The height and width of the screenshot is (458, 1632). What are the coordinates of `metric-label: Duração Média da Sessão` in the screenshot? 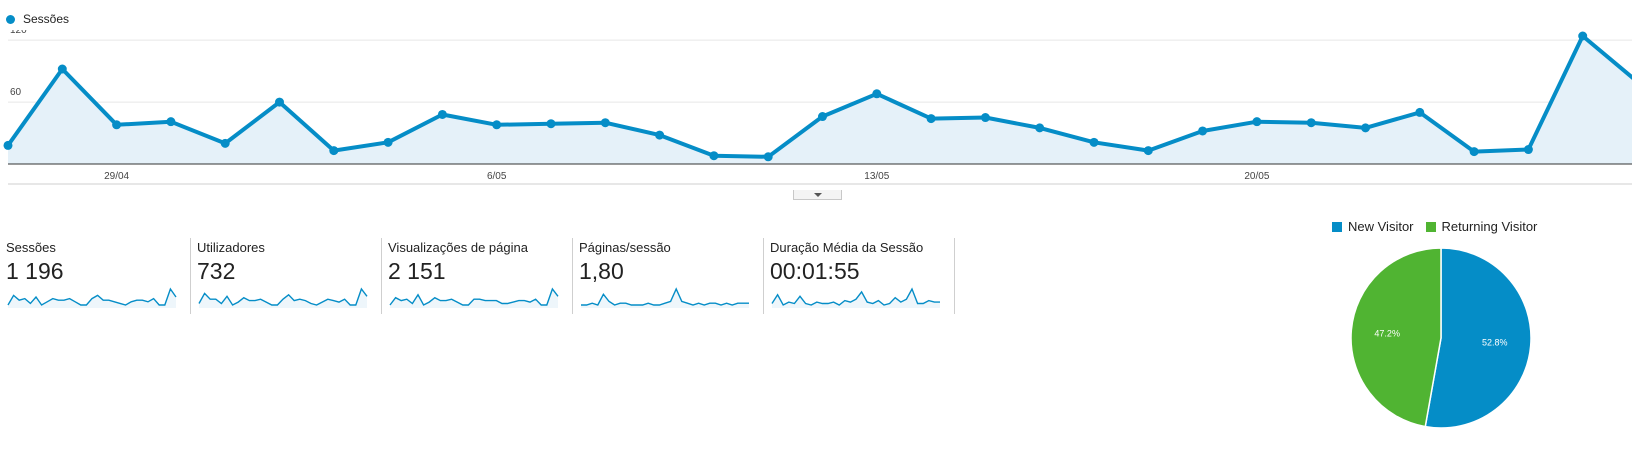 It's located at (847, 247).